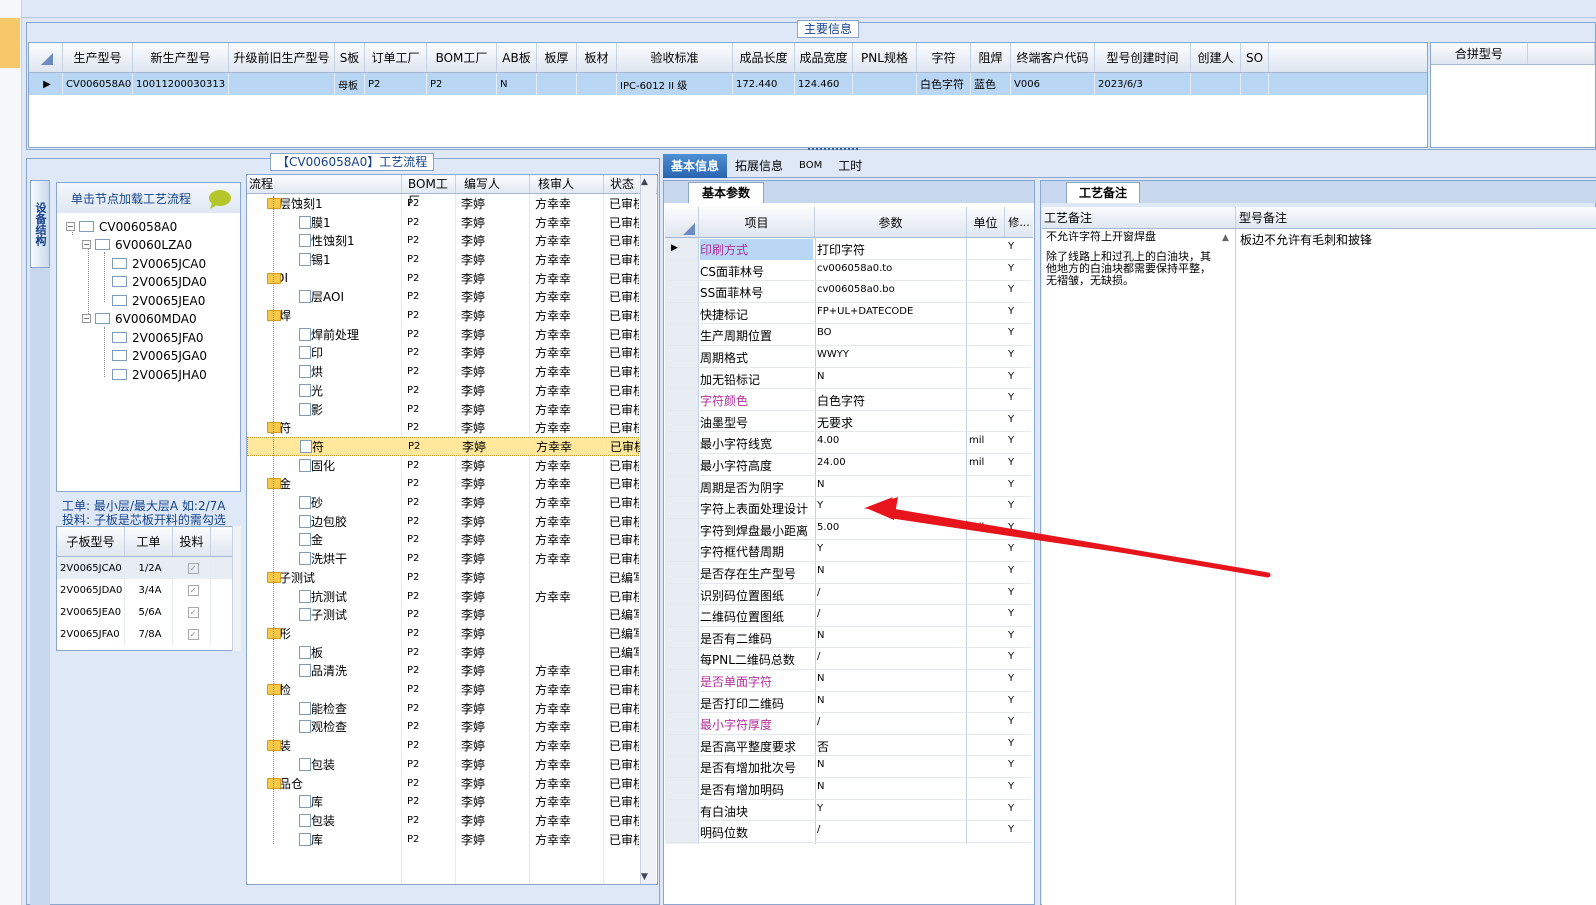 This screenshot has width=1596, height=905. I want to click on param-value: Y, so click(820, 505).